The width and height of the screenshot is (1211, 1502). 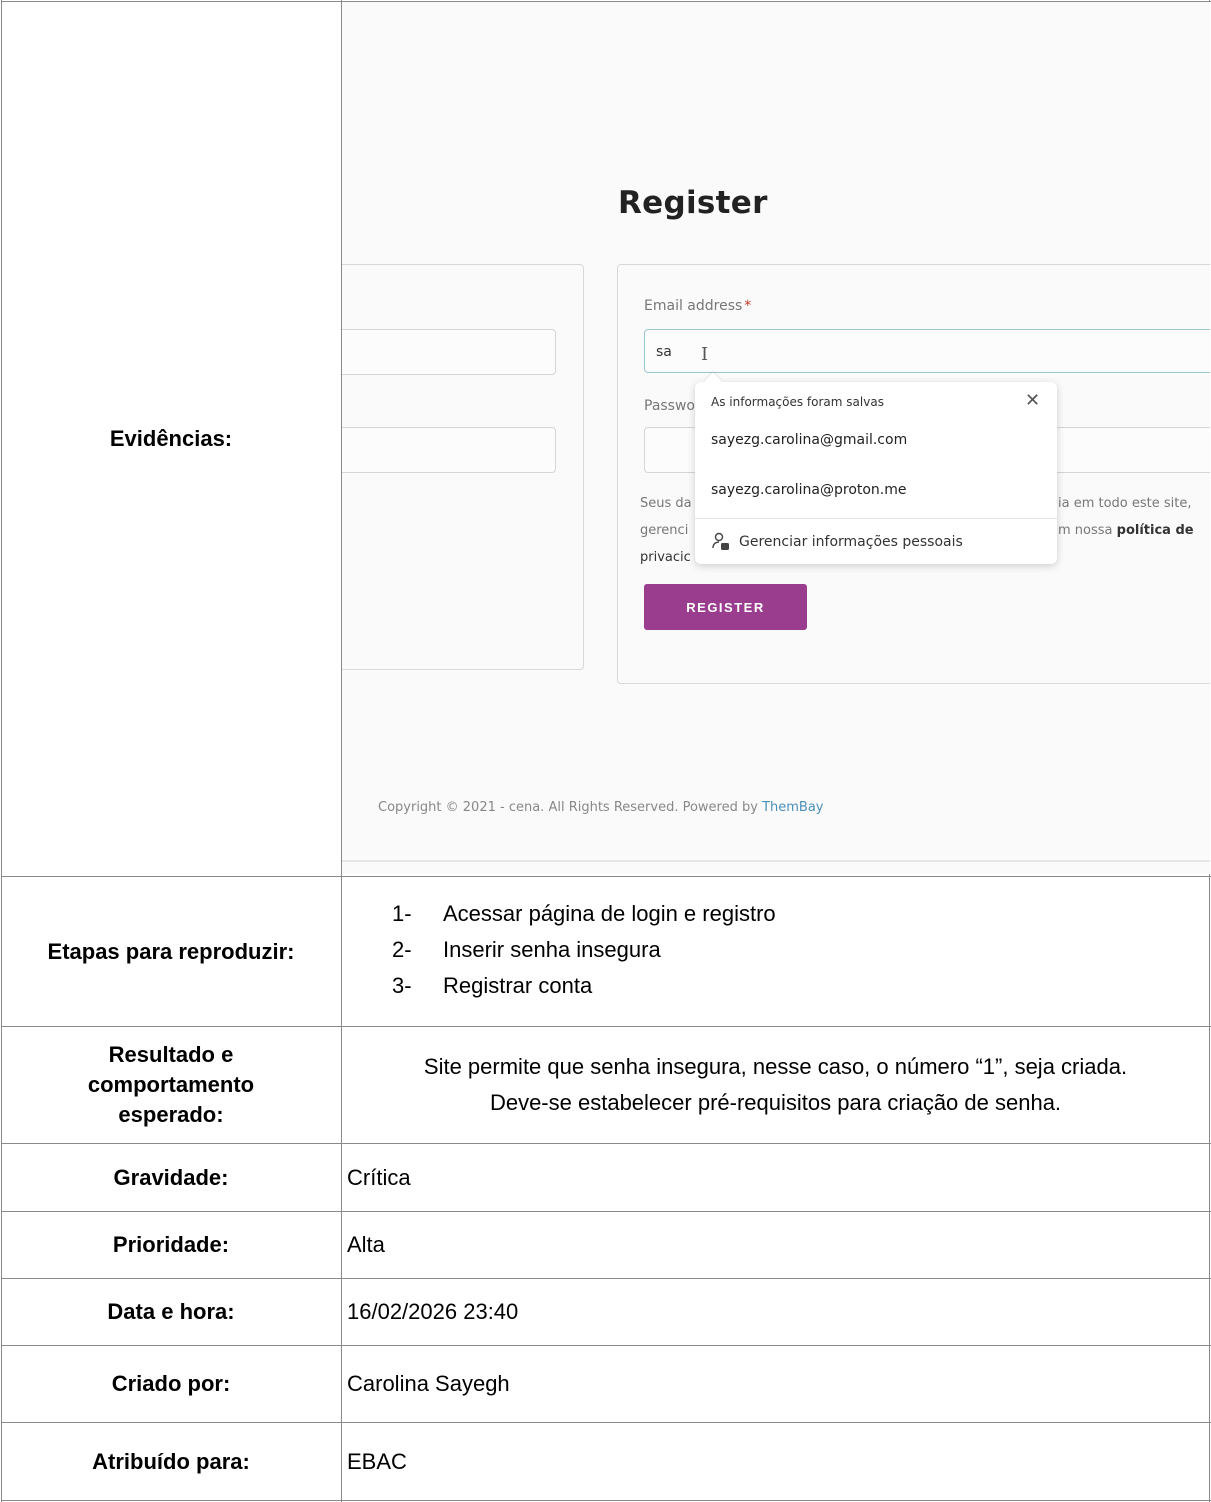 What do you see at coordinates (876, 518) in the screenshot?
I see `autofill-divider` at bounding box center [876, 518].